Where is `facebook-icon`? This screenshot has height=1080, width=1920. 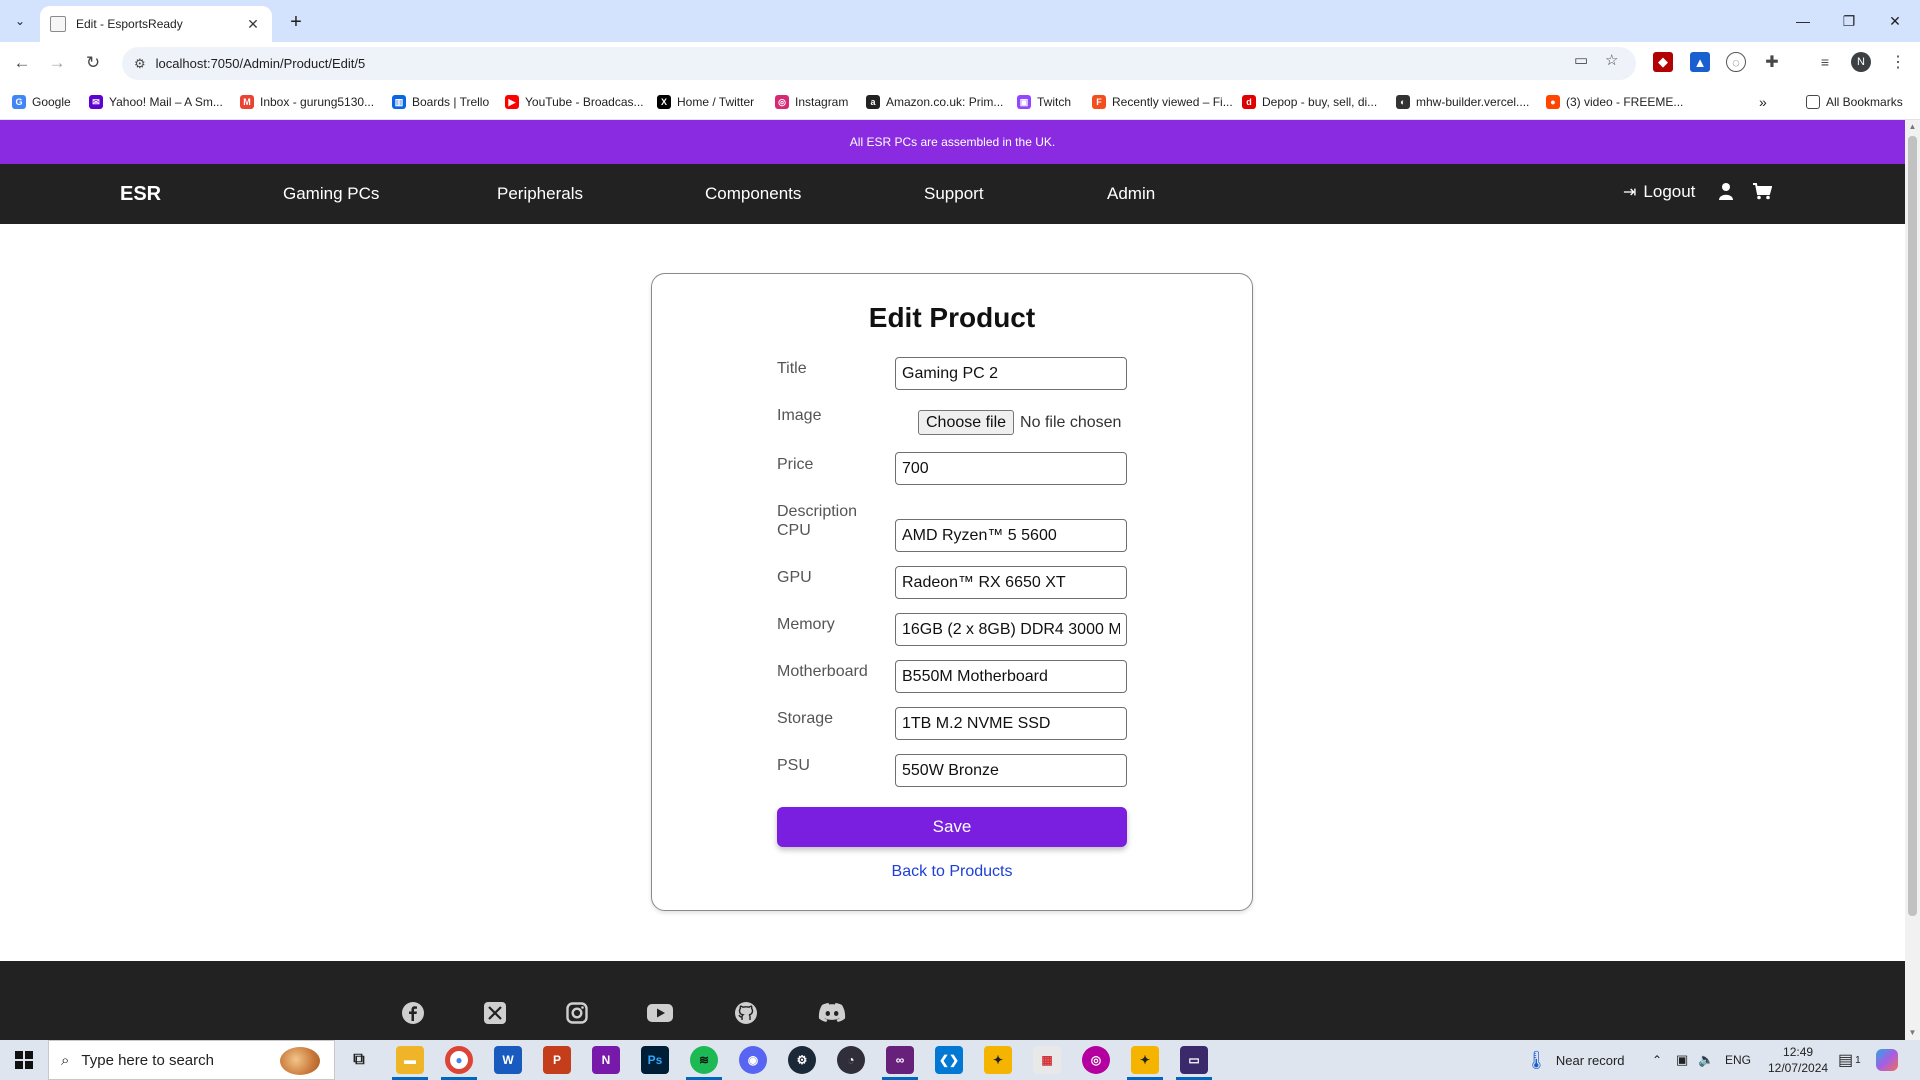
facebook-icon is located at coordinates (413, 1013).